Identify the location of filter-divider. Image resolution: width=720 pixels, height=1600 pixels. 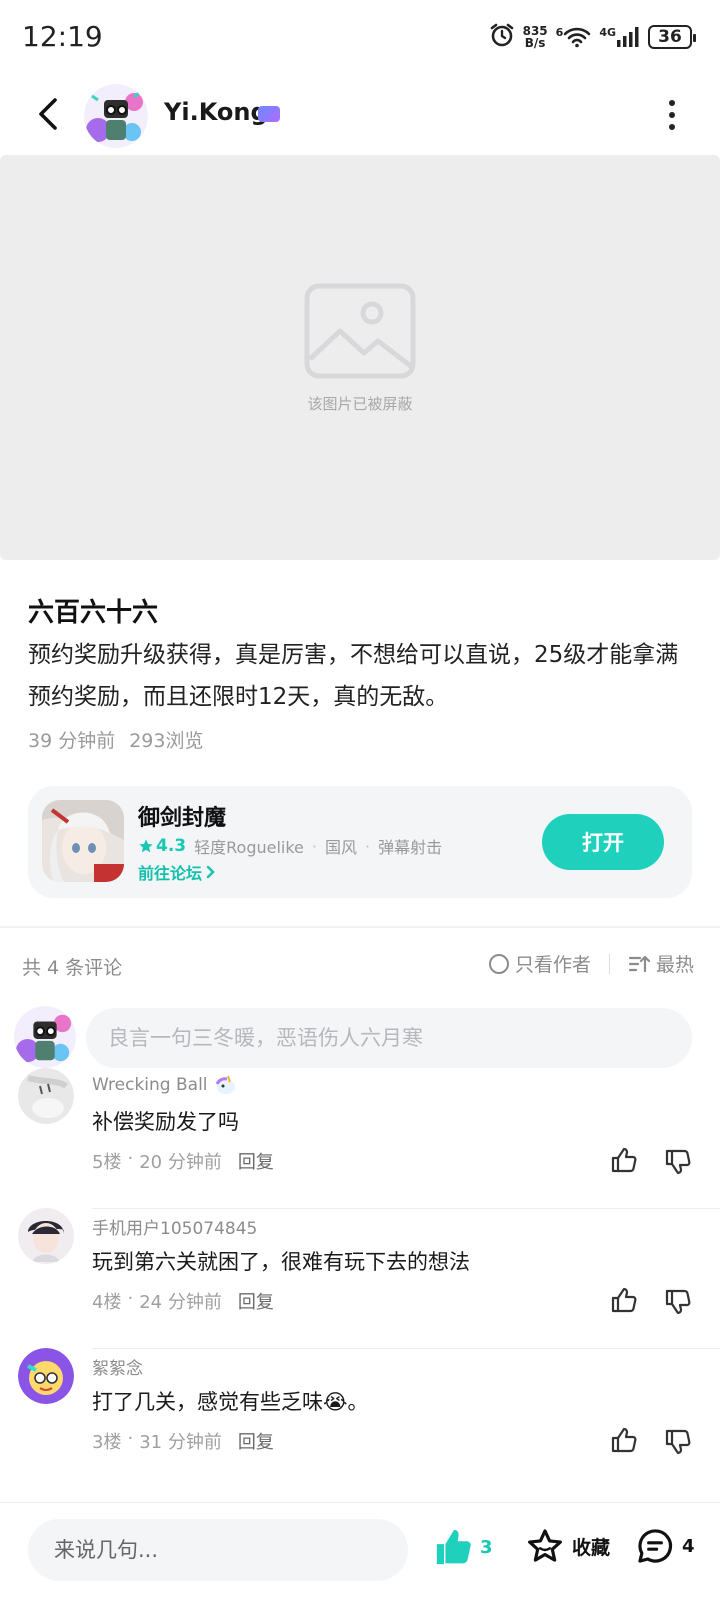
(609, 963).